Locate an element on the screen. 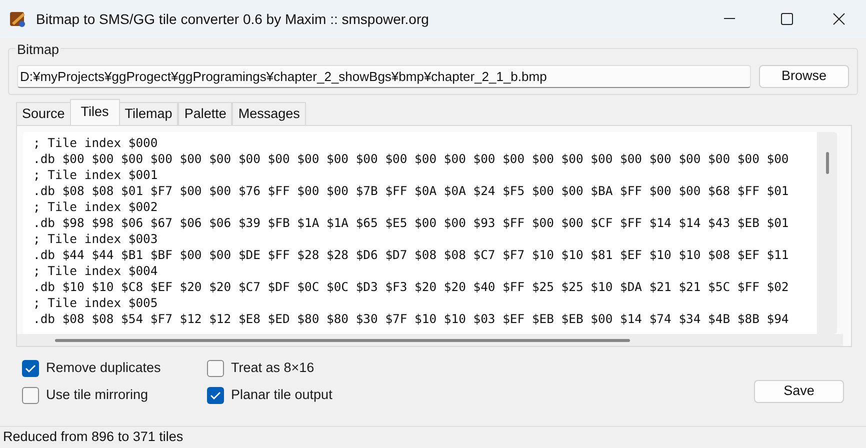  browse-button: Browse is located at coordinates (804, 76).